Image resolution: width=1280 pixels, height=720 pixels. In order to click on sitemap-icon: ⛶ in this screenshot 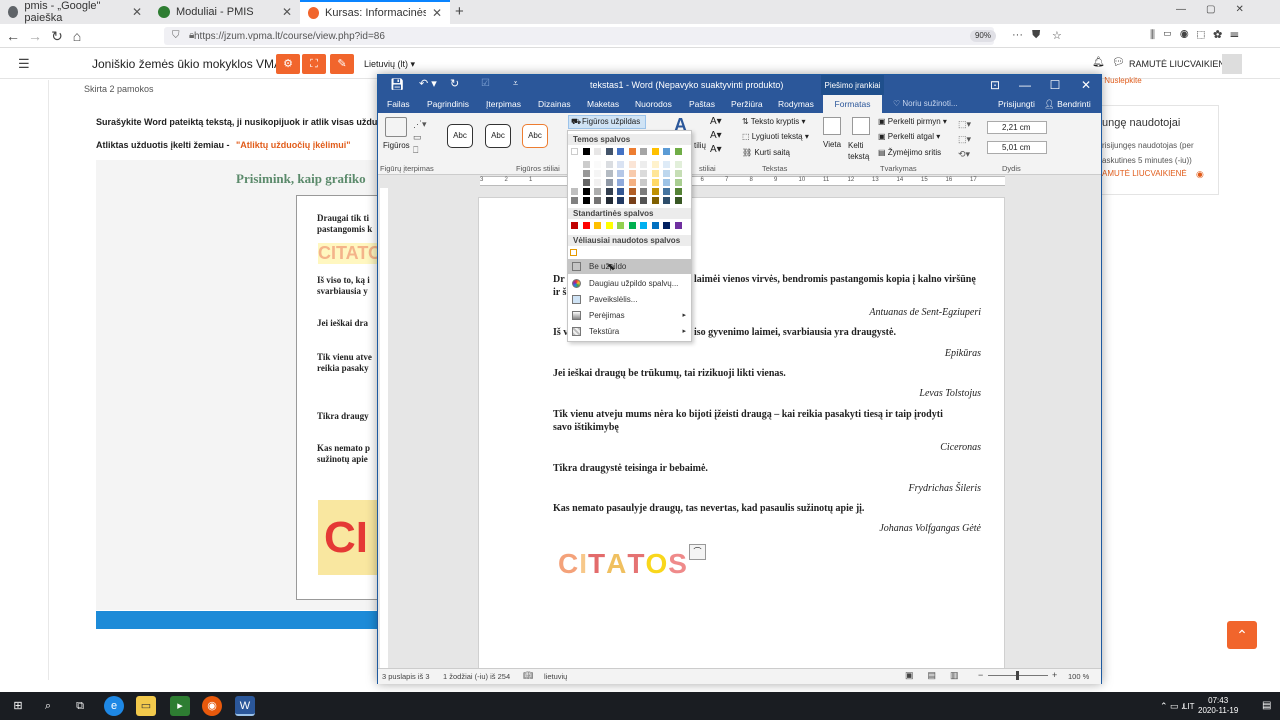, I will do `click(314, 64)`.